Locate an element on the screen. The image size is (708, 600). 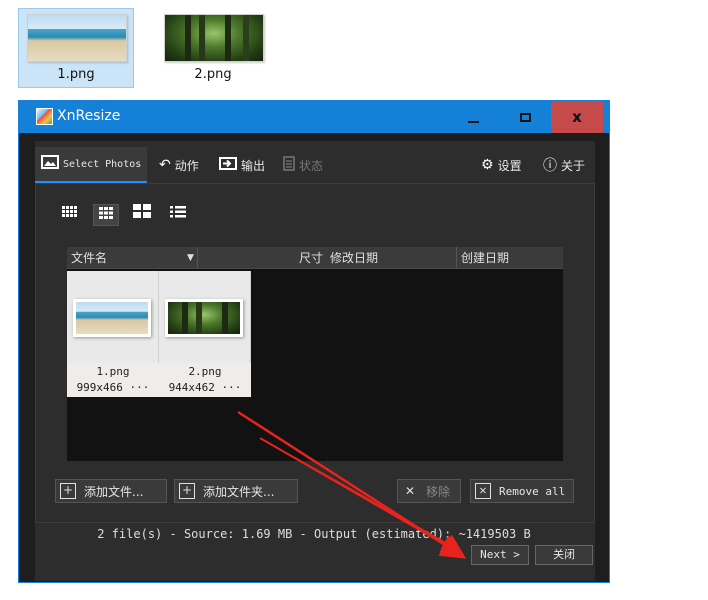
file-name: 2.png is located at coordinates (205, 371).